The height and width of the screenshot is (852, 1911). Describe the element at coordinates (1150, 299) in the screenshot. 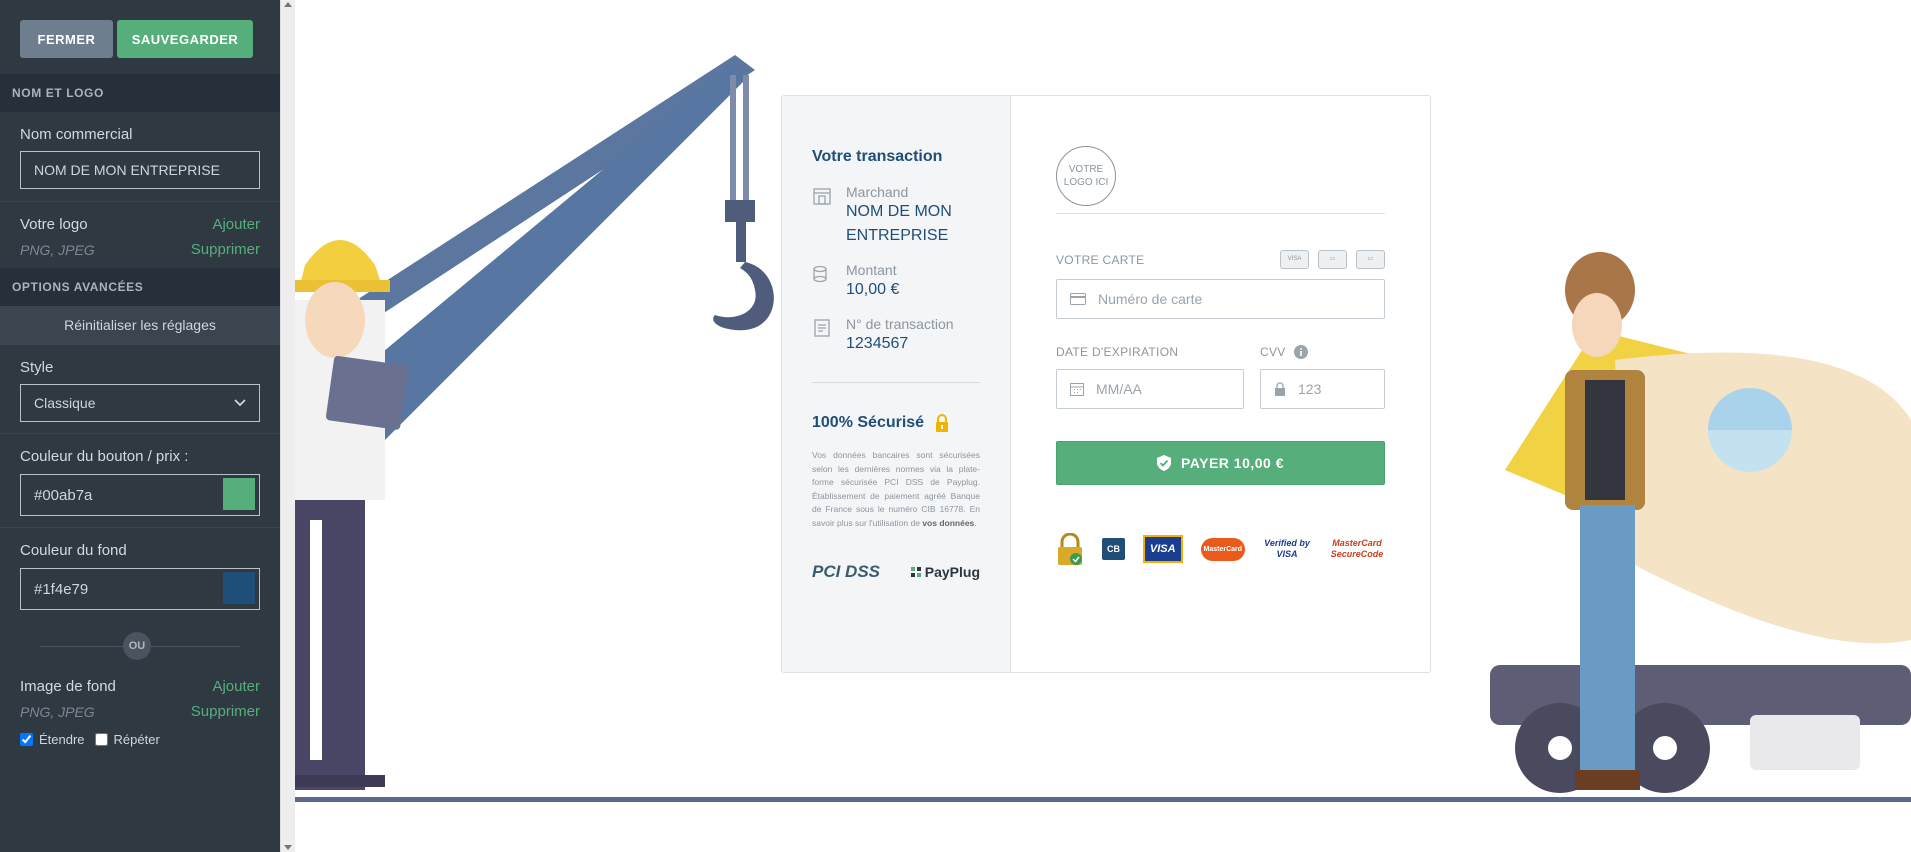

I see `card-number-placeholder: Numéro de carte` at that location.